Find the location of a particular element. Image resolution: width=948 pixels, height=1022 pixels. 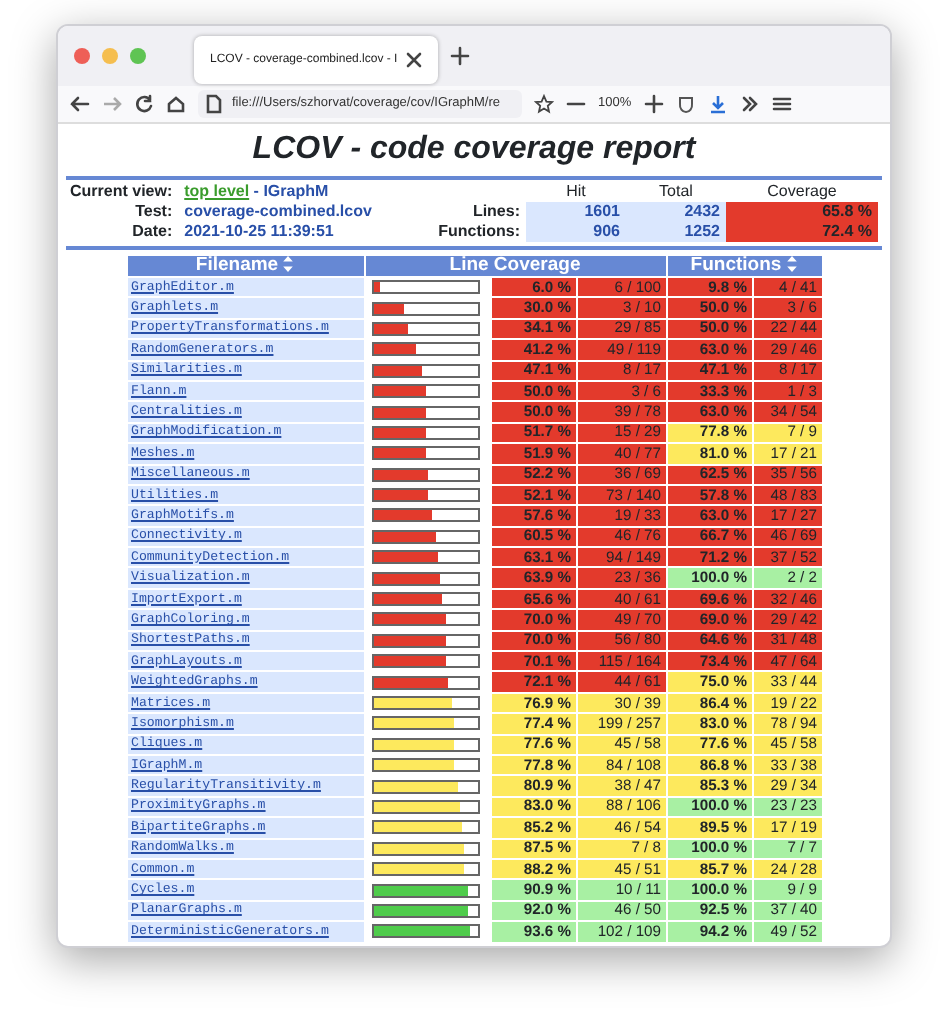

column-header: Filename is located at coordinates (245, 266).